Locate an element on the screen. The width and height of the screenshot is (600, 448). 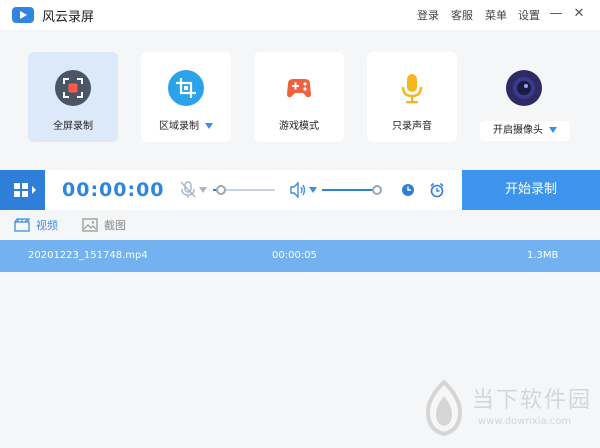
tab-screenshot: 截图 is located at coordinates (104, 225).